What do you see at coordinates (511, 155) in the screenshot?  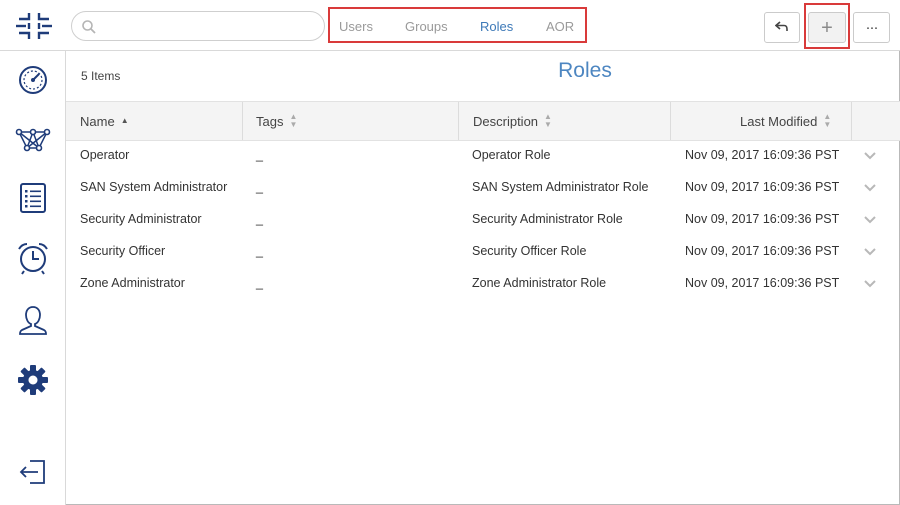 I see `cell-description: Operator Role` at bounding box center [511, 155].